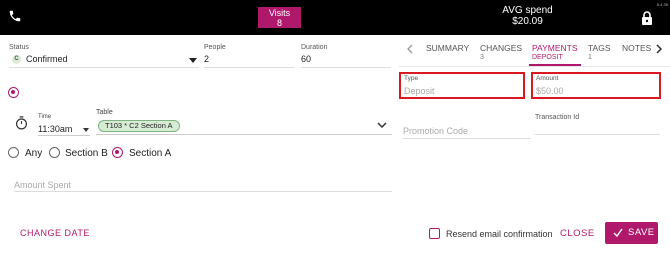 The height and width of the screenshot is (255, 670). What do you see at coordinates (596, 85) in the screenshot?
I see `payment-amount-field: Amount $50.00` at bounding box center [596, 85].